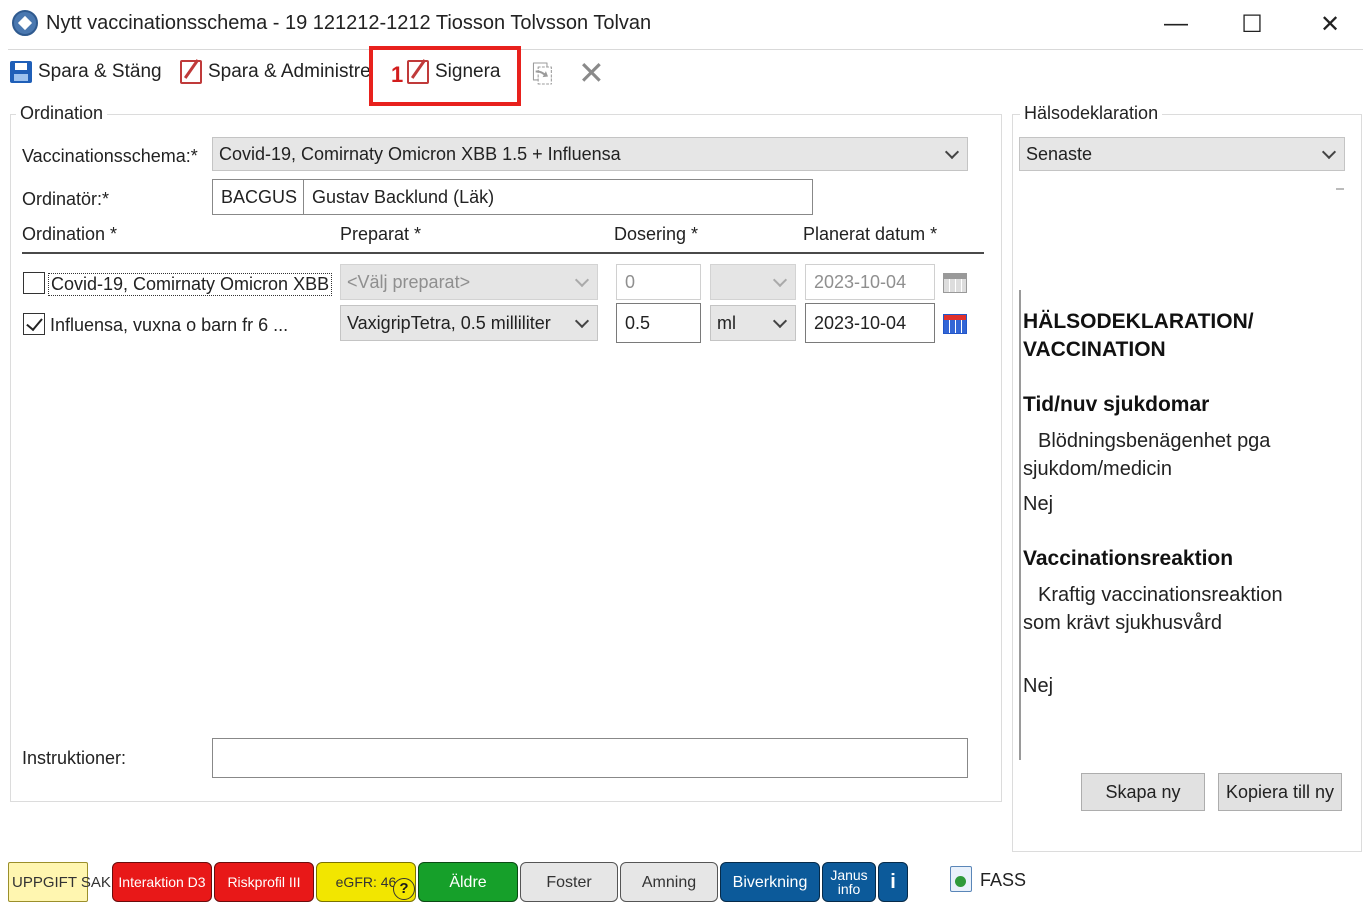 This screenshot has height=908, width=1368. I want to click on section2-title: Vaccinationsreaktion, so click(1128, 558).